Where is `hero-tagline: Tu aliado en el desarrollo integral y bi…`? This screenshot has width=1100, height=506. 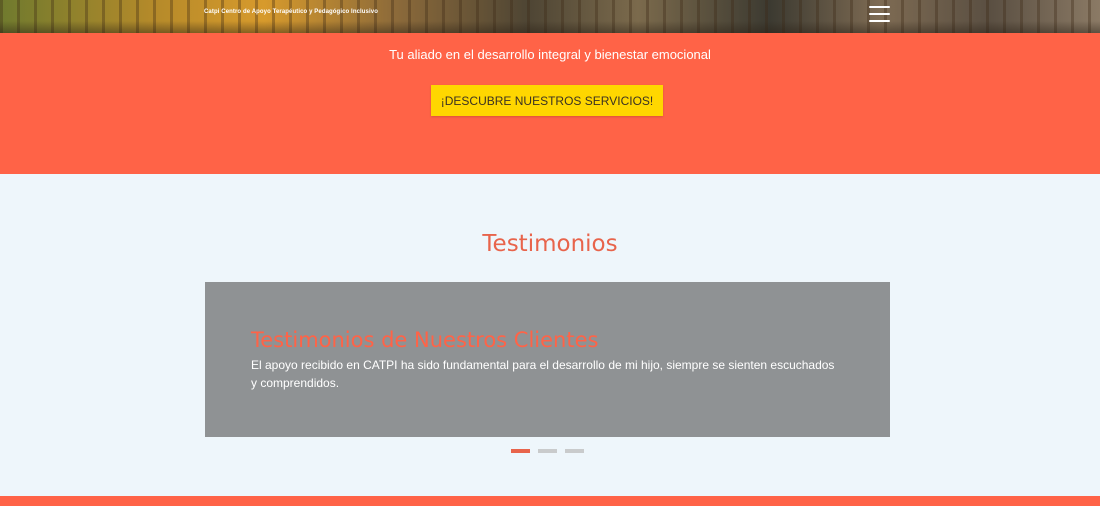 hero-tagline: Tu aliado en el desarrollo integral y bi… is located at coordinates (550, 54).